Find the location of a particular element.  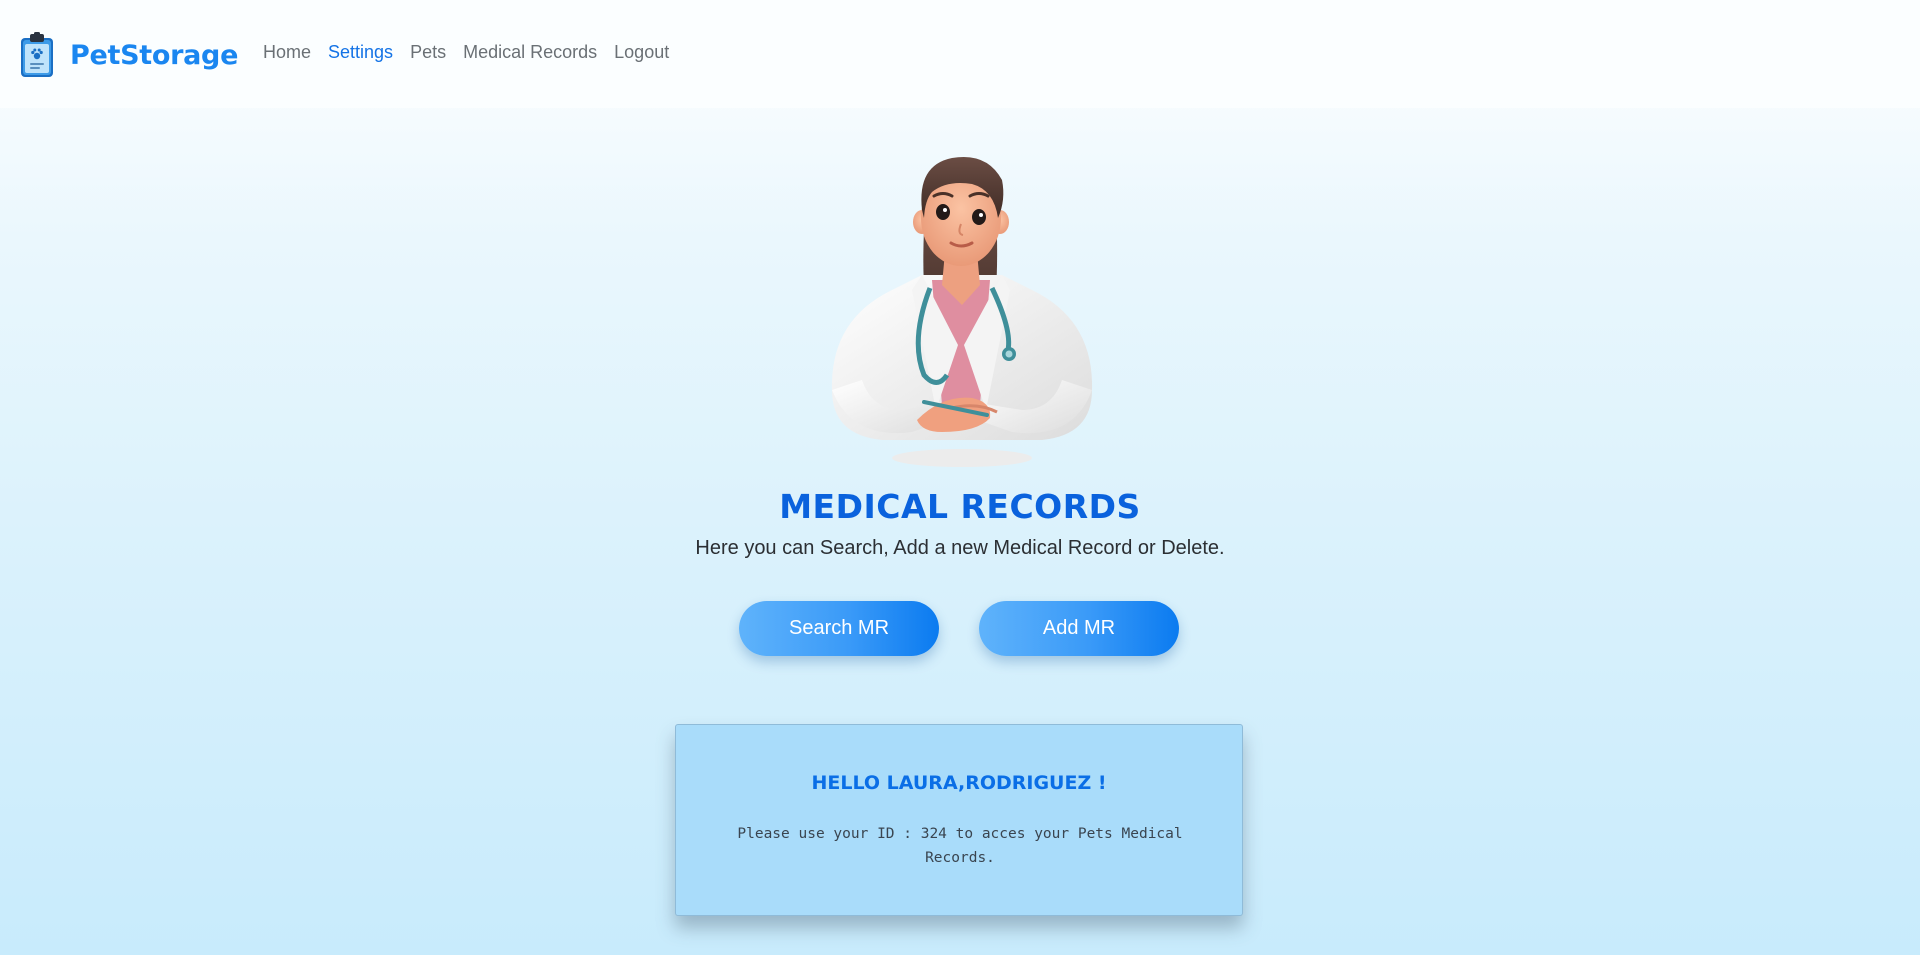

brand-link: PetStorage is located at coordinates (129, 55).